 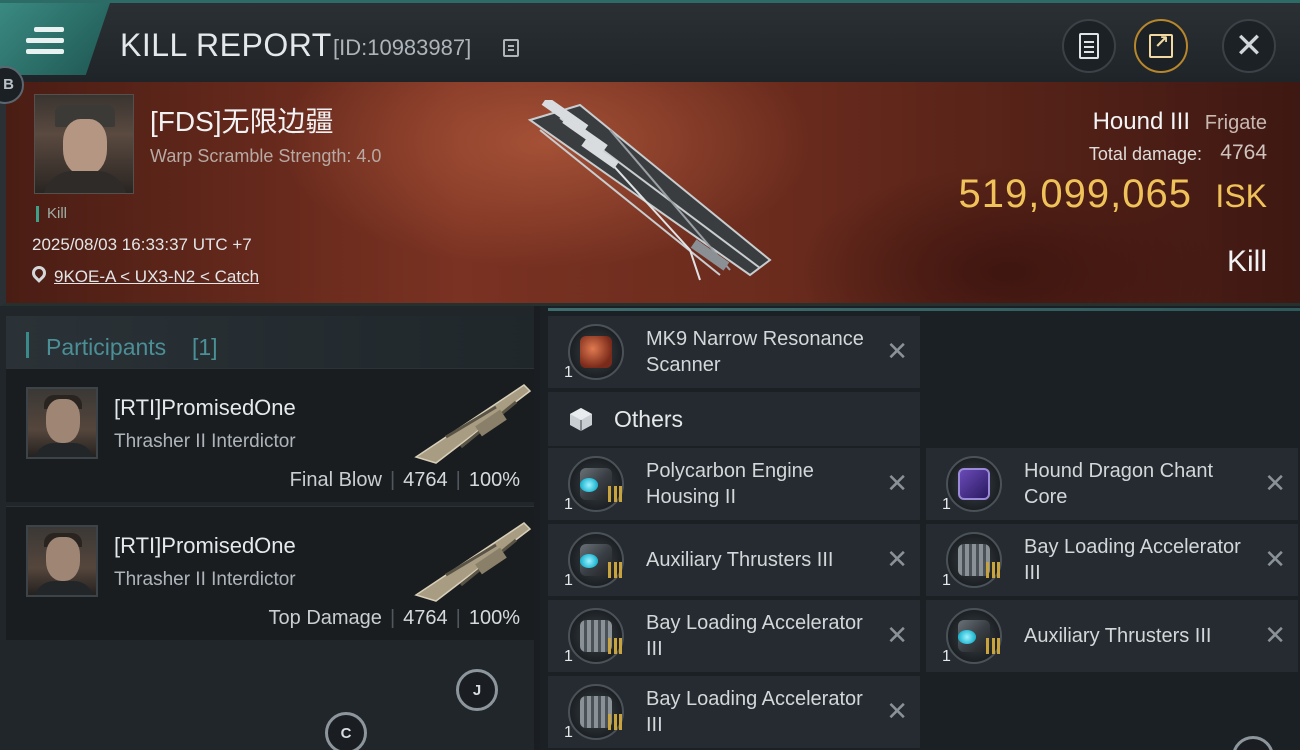 What do you see at coordinates (649, 419) in the screenshot?
I see `others-title: Others` at bounding box center [649, 419].